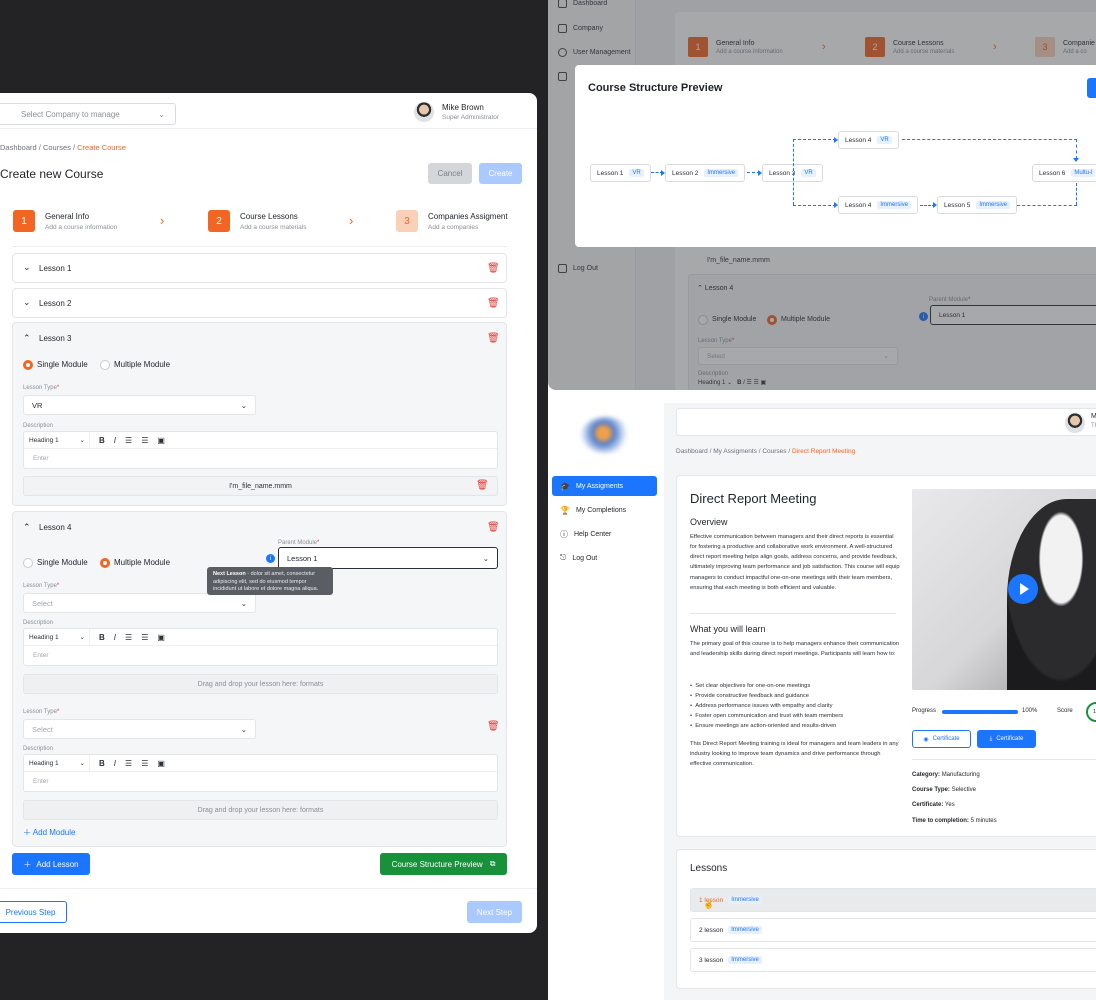  I want to click on view-certificate-button: ◉ Certificate, so click(941, 739).